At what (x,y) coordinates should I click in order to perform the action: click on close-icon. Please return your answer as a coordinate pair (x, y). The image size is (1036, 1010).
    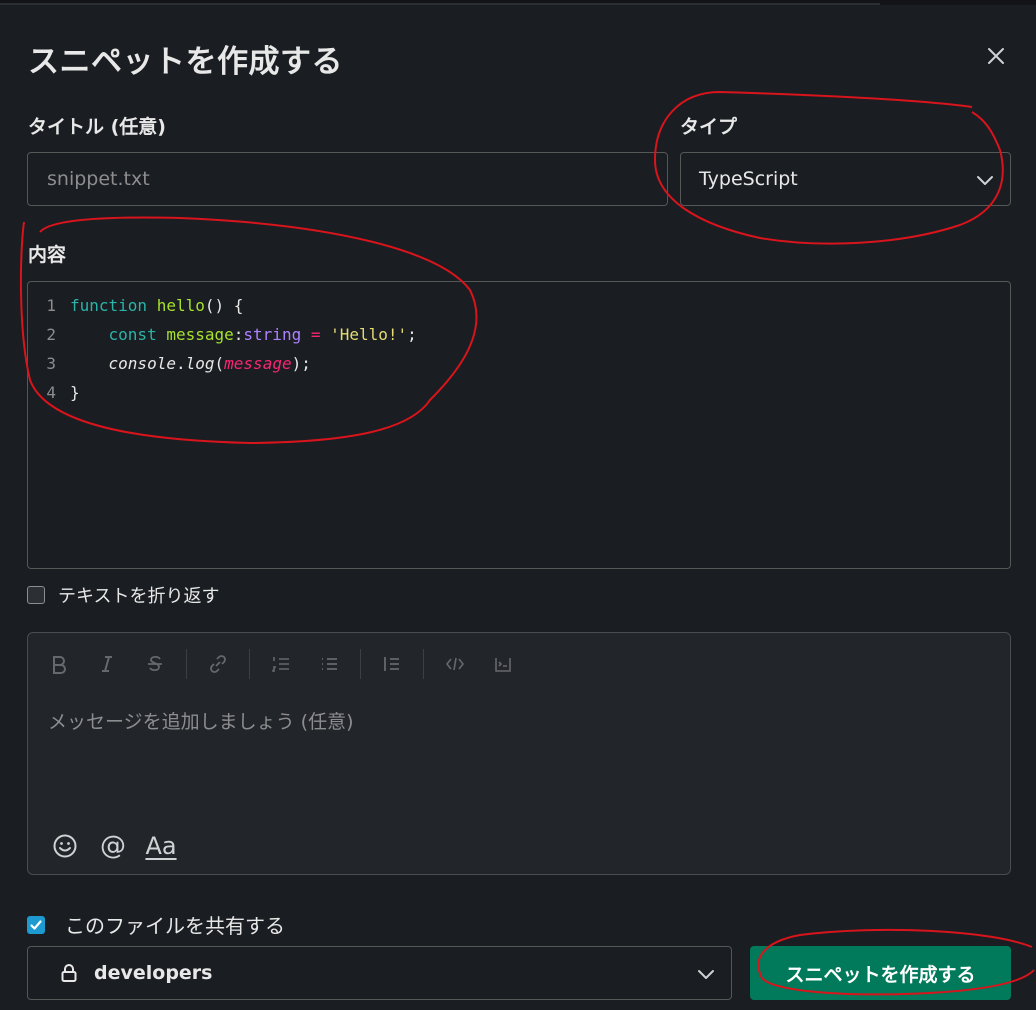
    Looking at the image, I should click on (996, 56).